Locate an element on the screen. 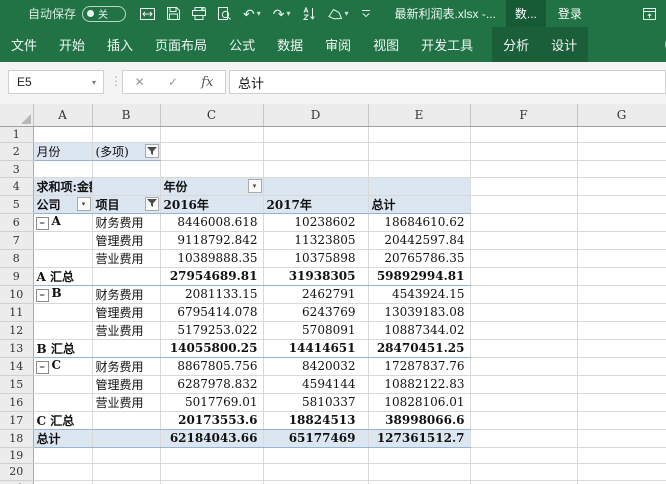 This screenshot has width=666, height=484. cell-B14: 财务费用 is located at coordinates (126, 366).